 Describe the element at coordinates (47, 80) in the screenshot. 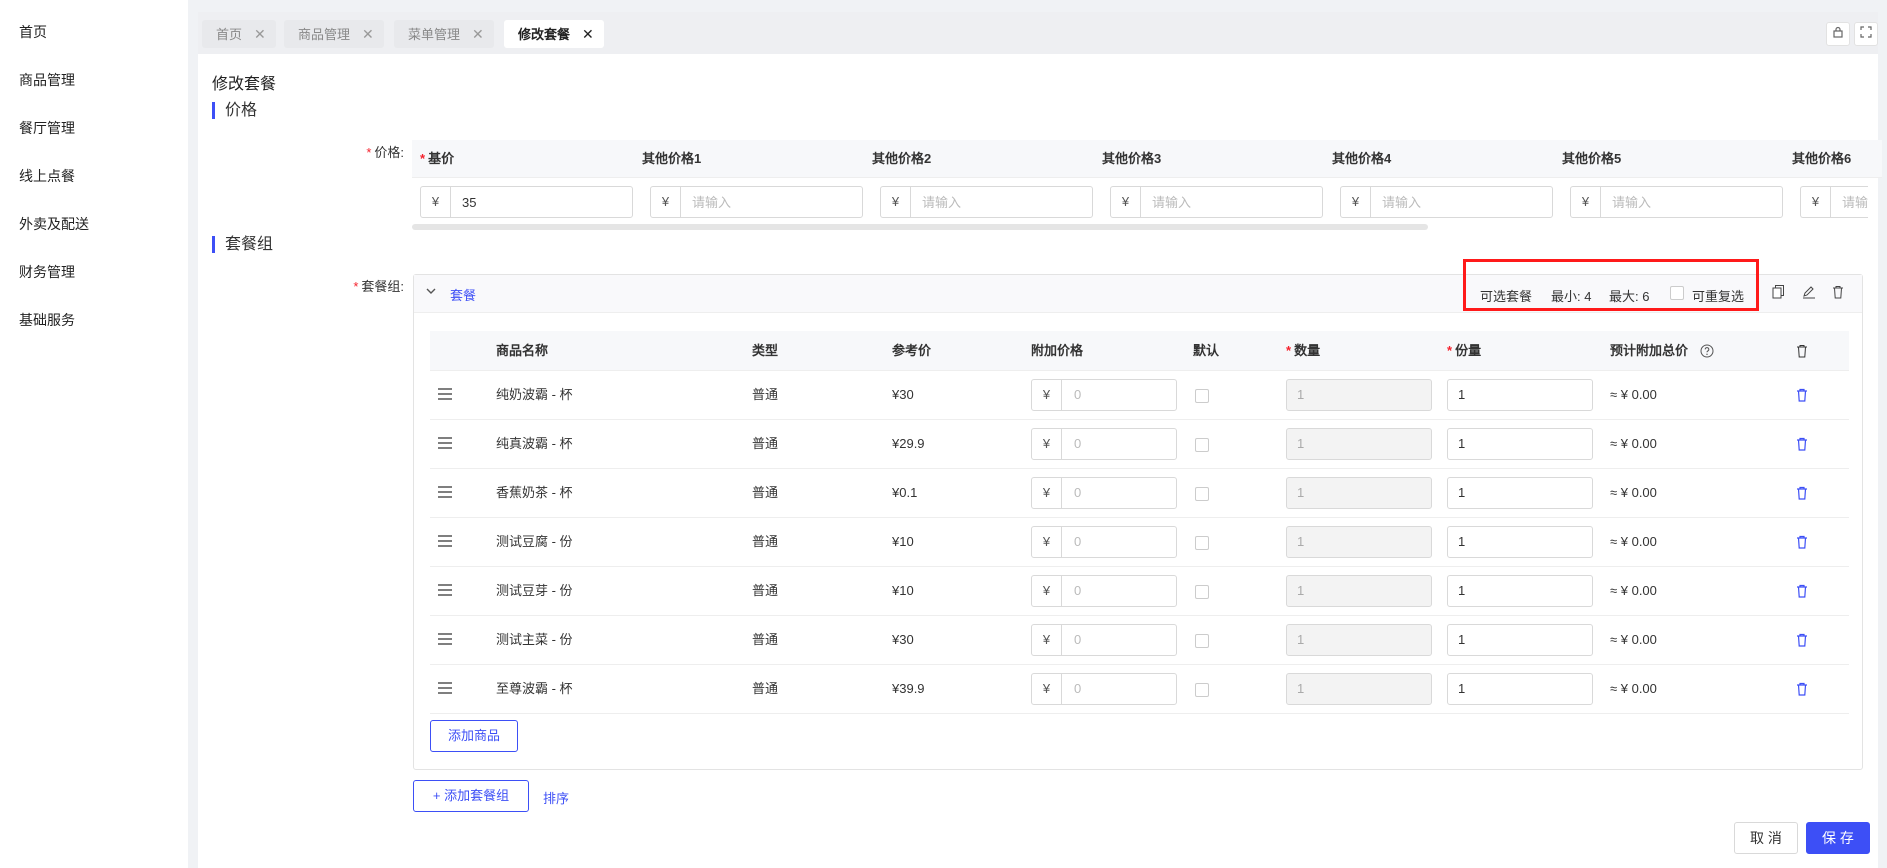

I see `sidebar-item-products: 商品管理` at that location.